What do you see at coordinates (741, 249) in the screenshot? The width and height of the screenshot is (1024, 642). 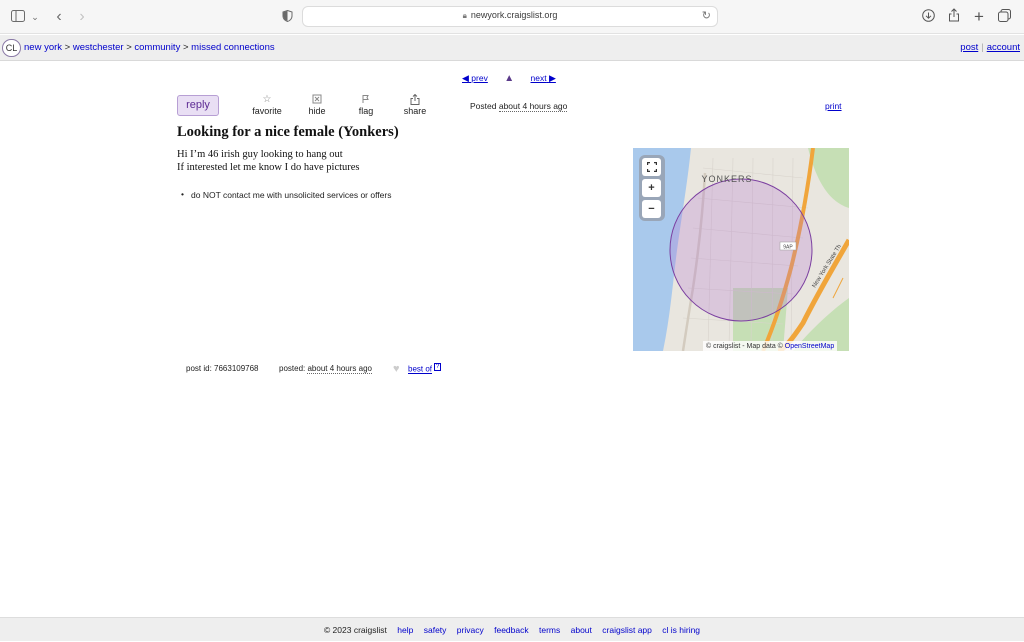 I see `location-map: 9AP YONKERS New York State Th` at bounding box center [741, 249].